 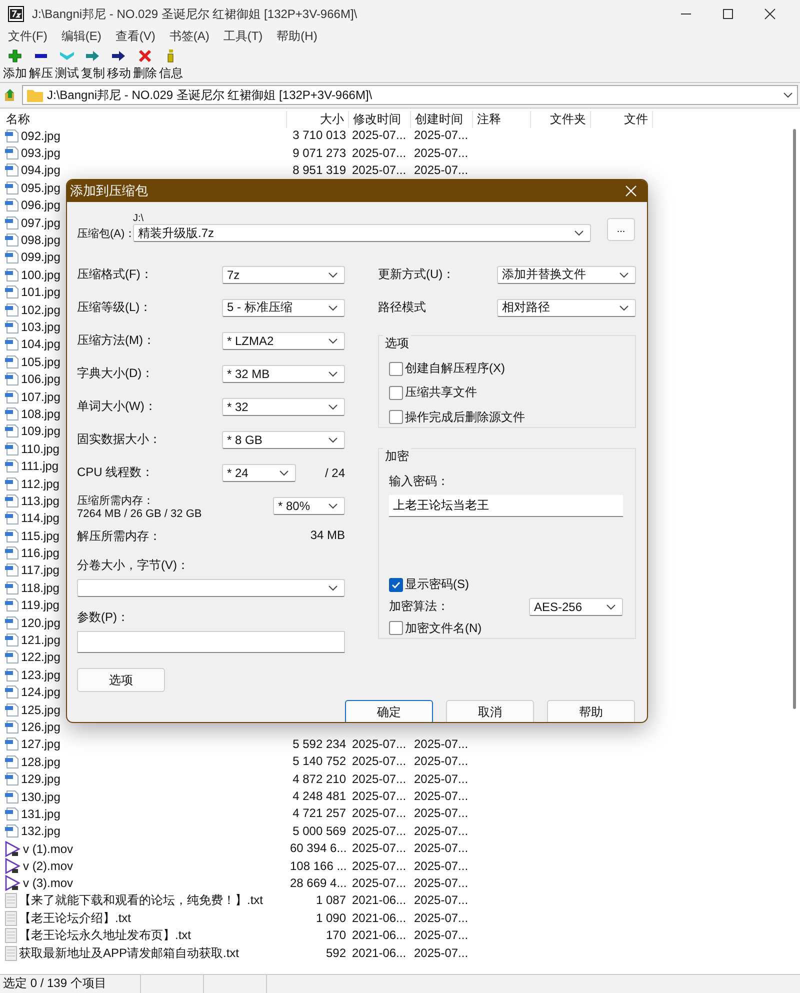 I want to click on column-header: 创建时间, so click(x=442, y=119).